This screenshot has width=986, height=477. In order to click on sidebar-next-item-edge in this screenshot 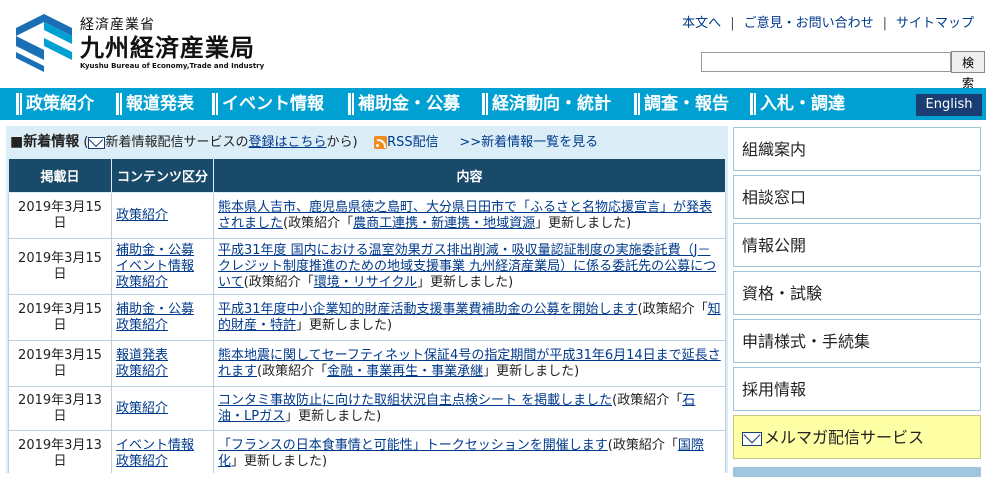, I will do `click(857, 472)`.